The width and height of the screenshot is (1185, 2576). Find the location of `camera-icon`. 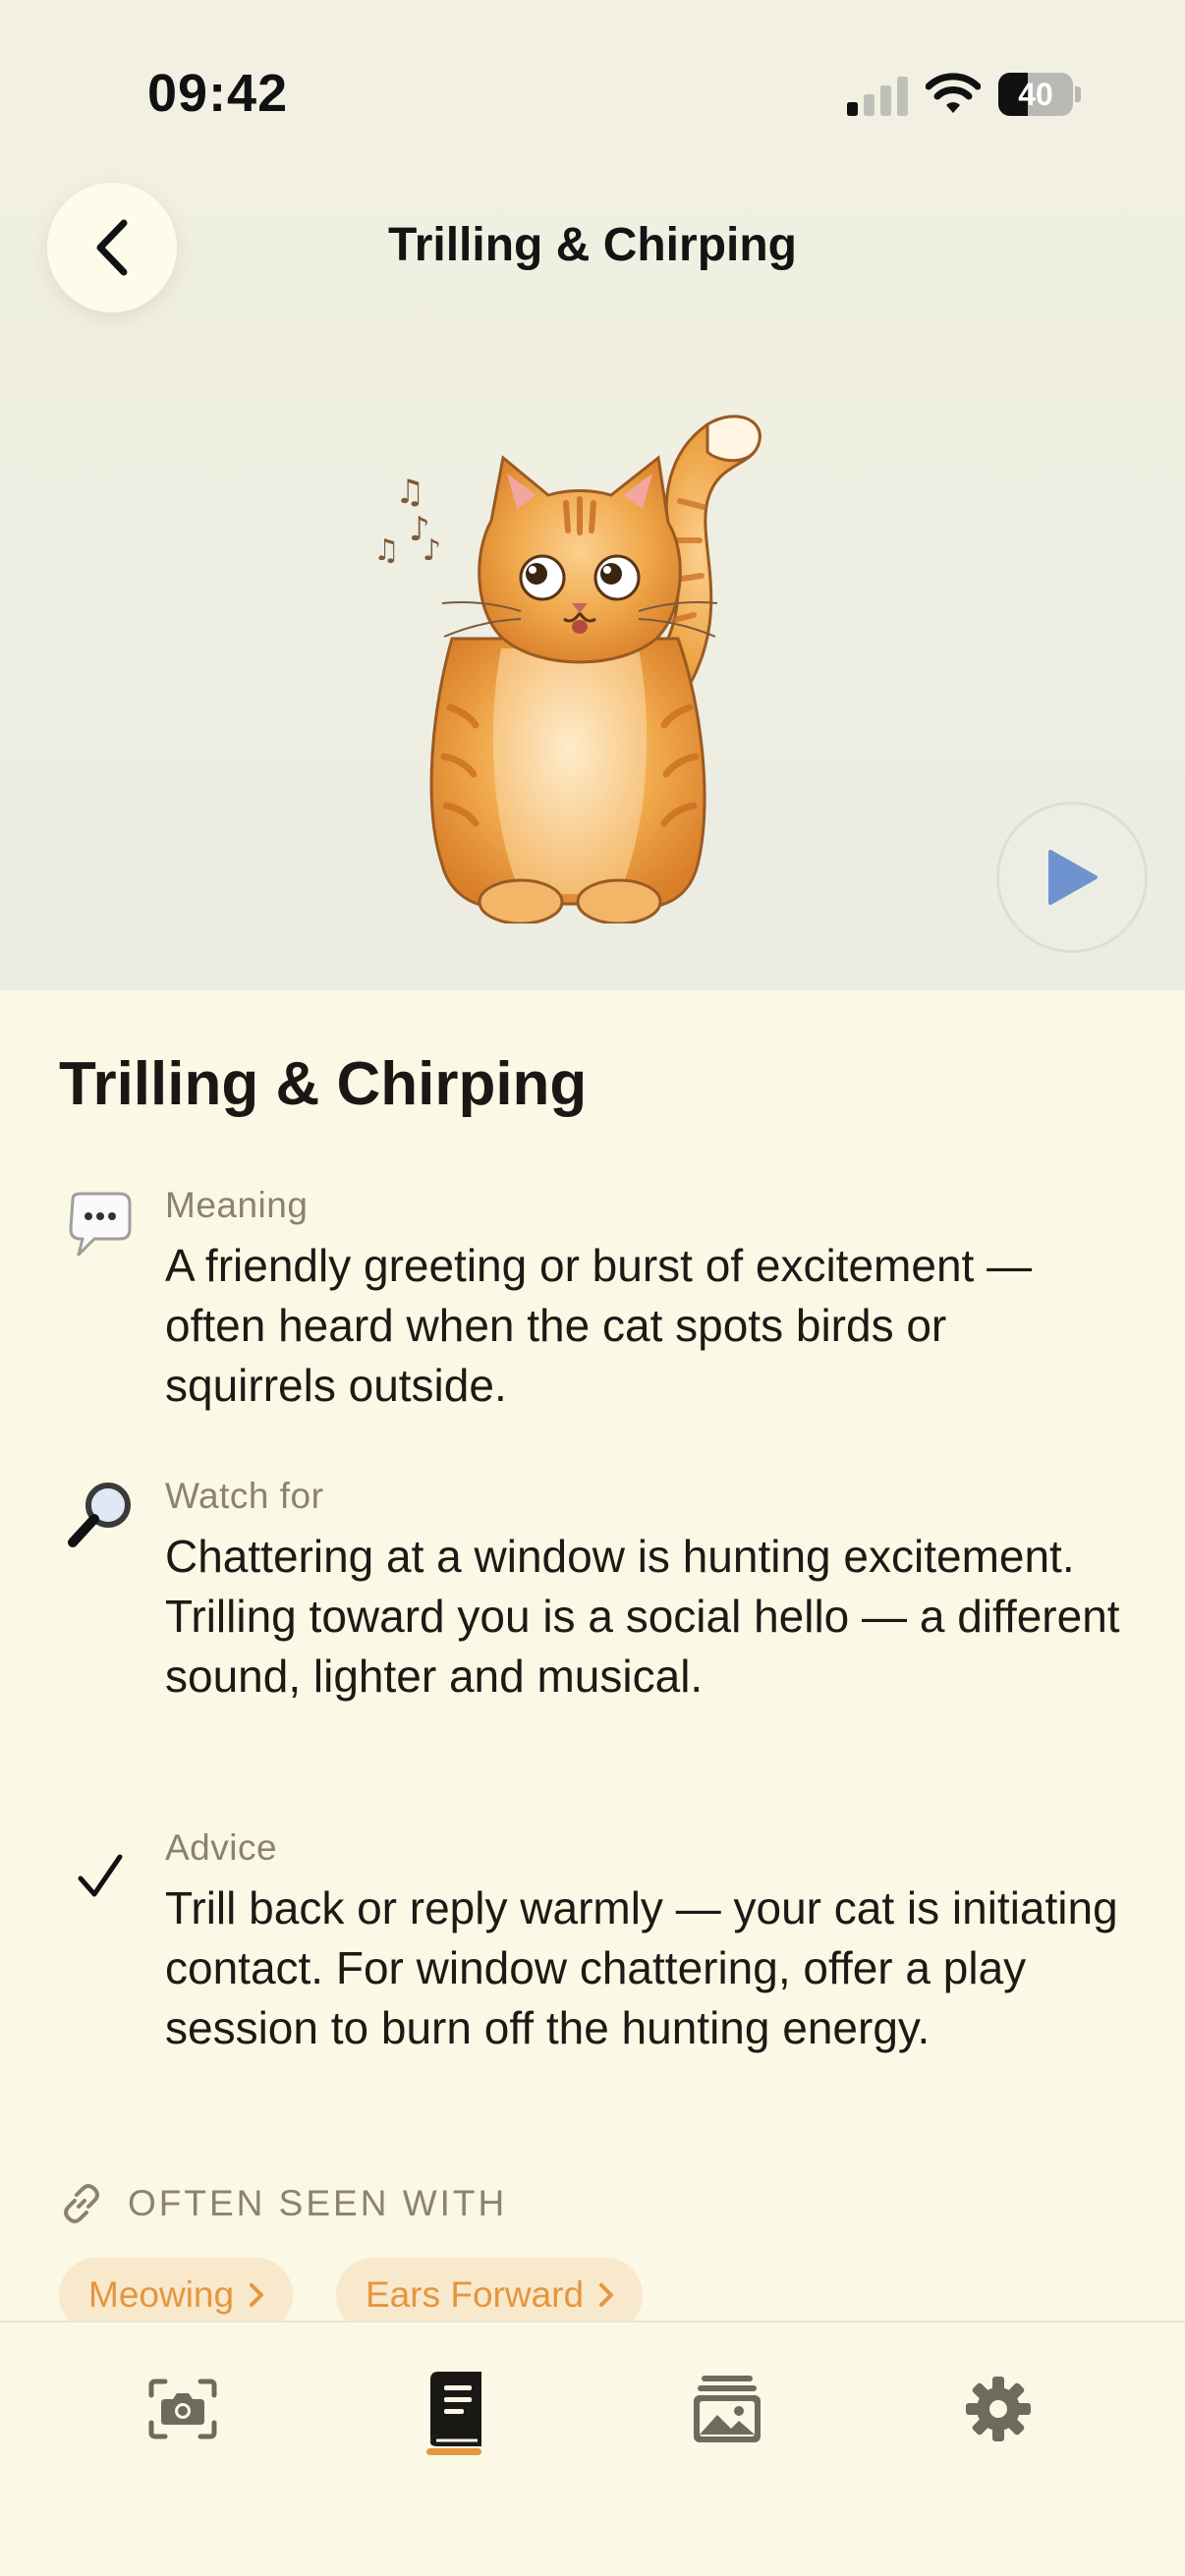

camera-icon is located at coordinates (183, 2409).